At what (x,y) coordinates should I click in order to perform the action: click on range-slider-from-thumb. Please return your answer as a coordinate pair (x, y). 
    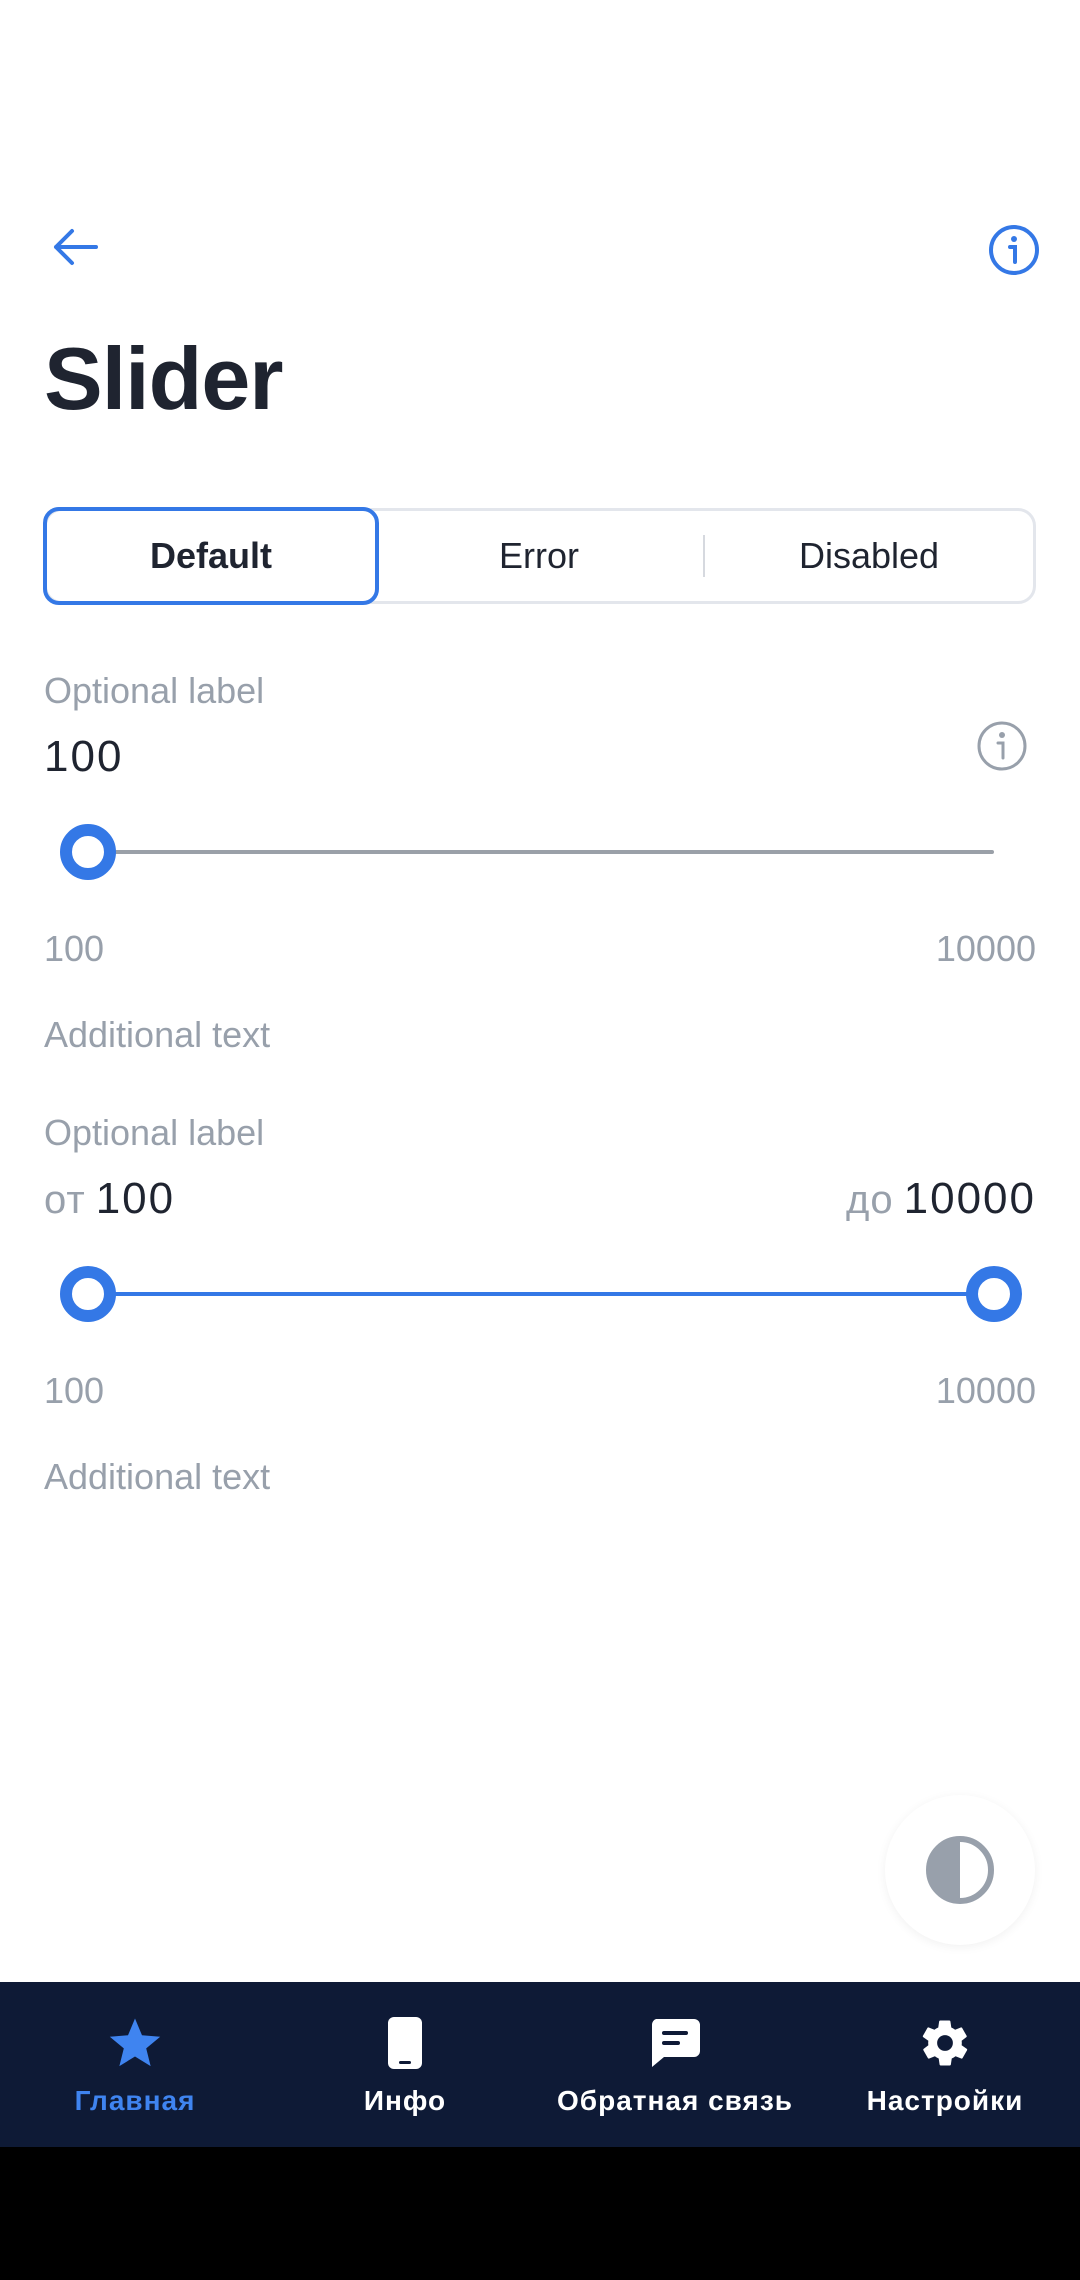
    Looking at the image, I should click on (88, 1294).